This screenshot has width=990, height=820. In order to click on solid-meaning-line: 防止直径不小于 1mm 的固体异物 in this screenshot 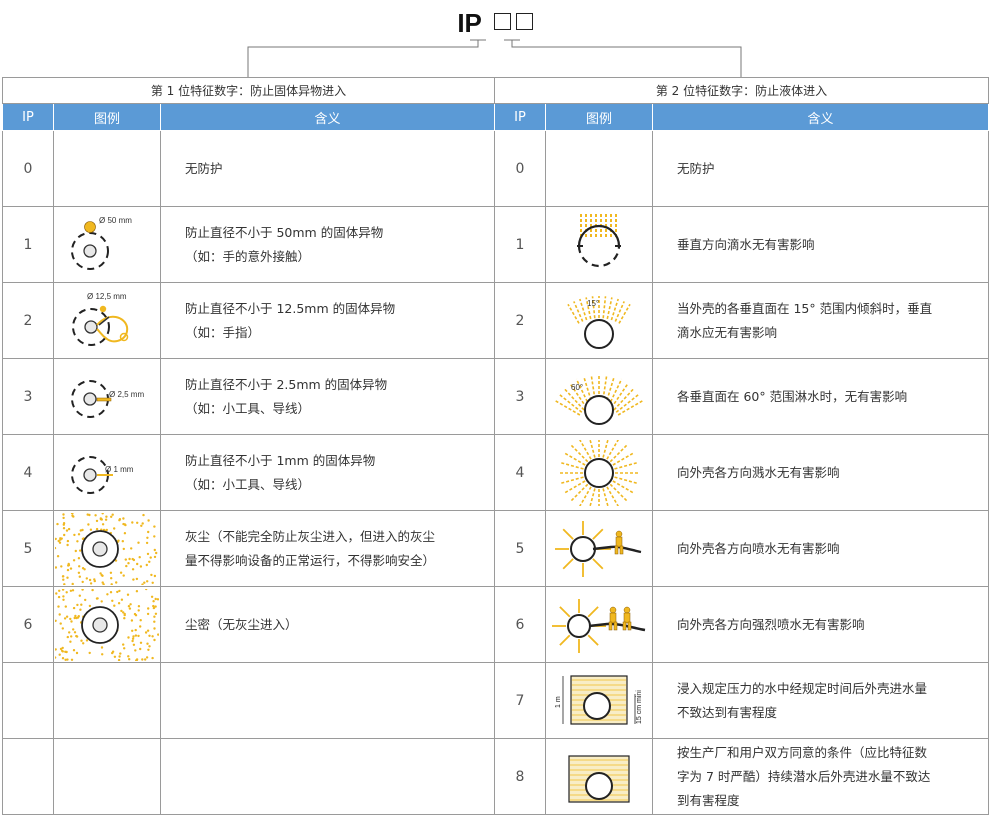, I will do `click(280, 460)`.